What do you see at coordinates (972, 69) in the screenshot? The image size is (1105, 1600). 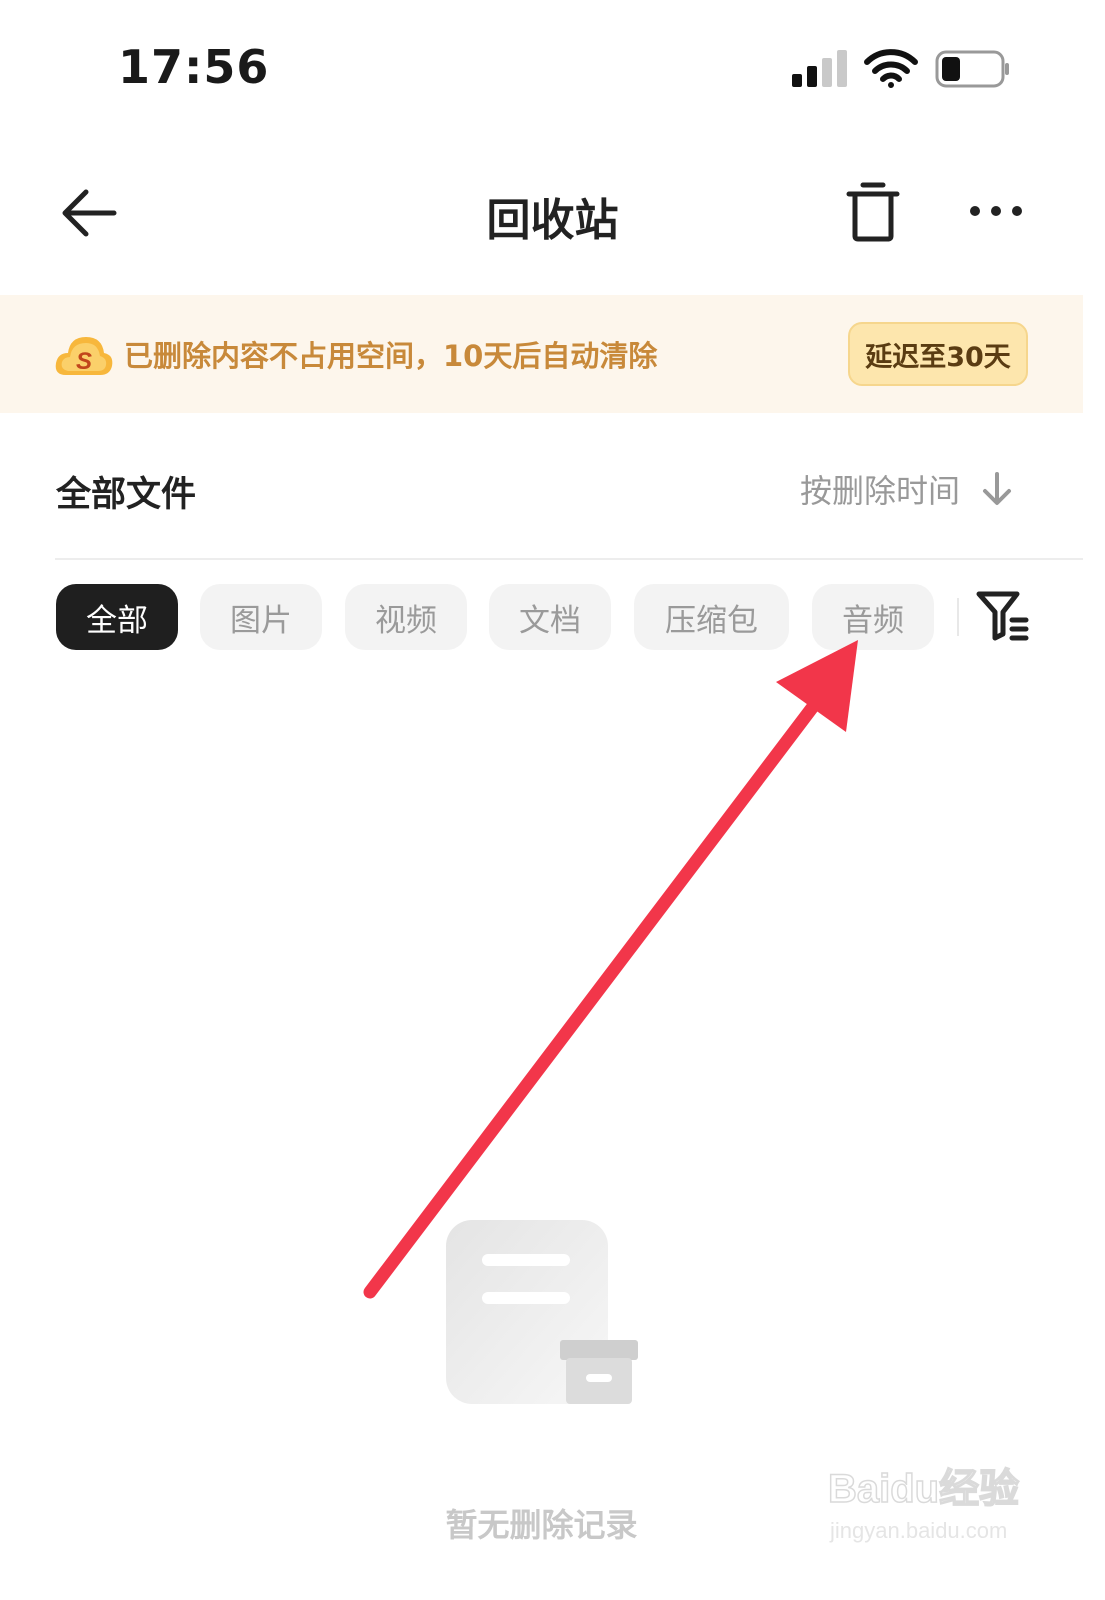 I see `battery-icon` at bounding box center [972, 69].